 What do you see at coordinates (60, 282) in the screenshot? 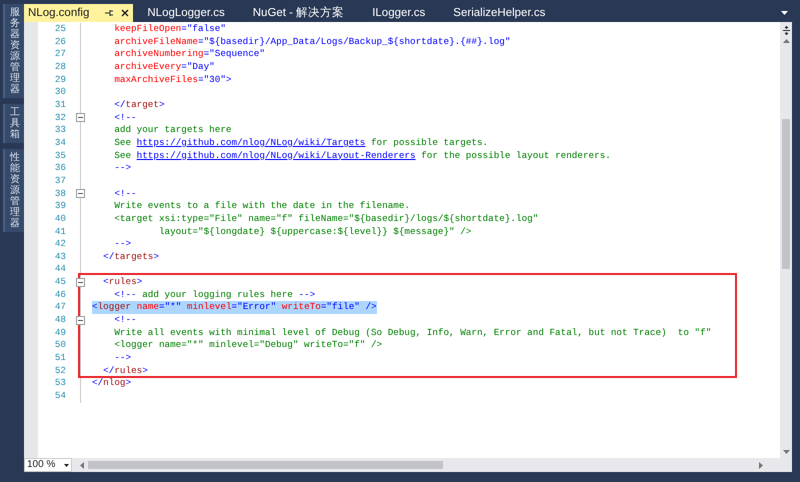
I see `line-number: 45` at bounding box center [60, 282].